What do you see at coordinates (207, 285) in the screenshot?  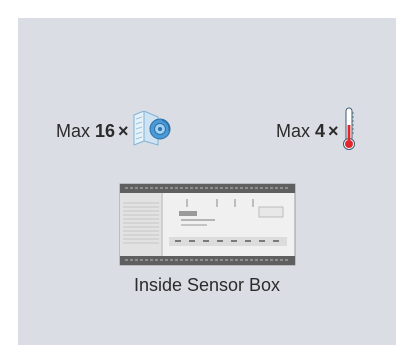 I see `device-caption: Inside Sensor Box` at bounding box center [207, 285].